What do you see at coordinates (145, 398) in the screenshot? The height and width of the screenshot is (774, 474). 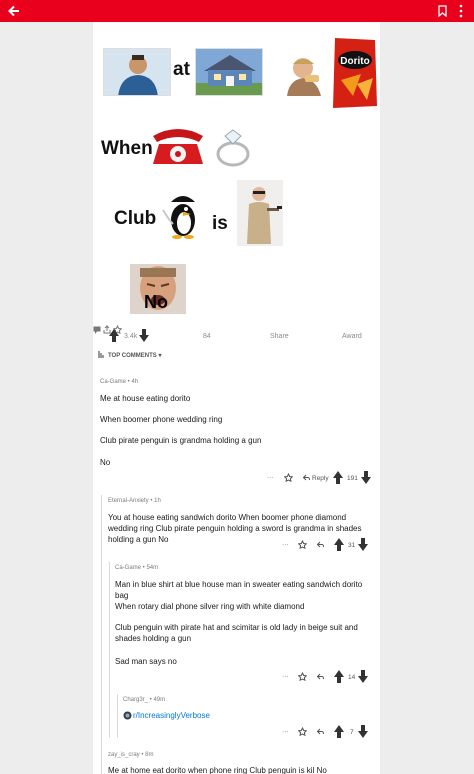 I see `comment-line: Me at house eating dorito` at bounding box center [145, 398].